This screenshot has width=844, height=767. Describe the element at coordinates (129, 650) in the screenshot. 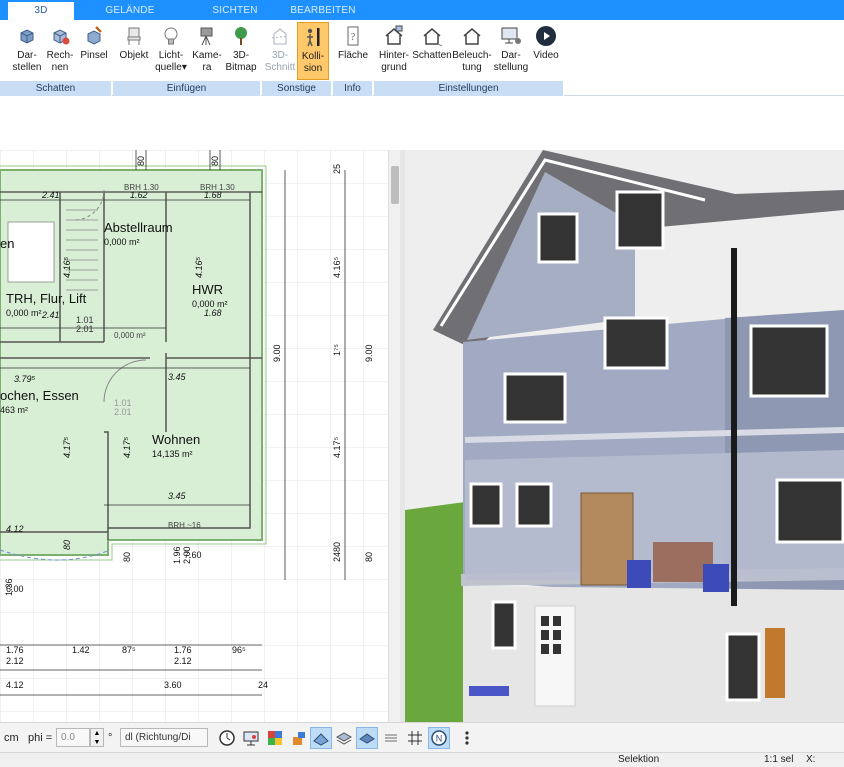

I see `dim-label: 87⁵` at that location.